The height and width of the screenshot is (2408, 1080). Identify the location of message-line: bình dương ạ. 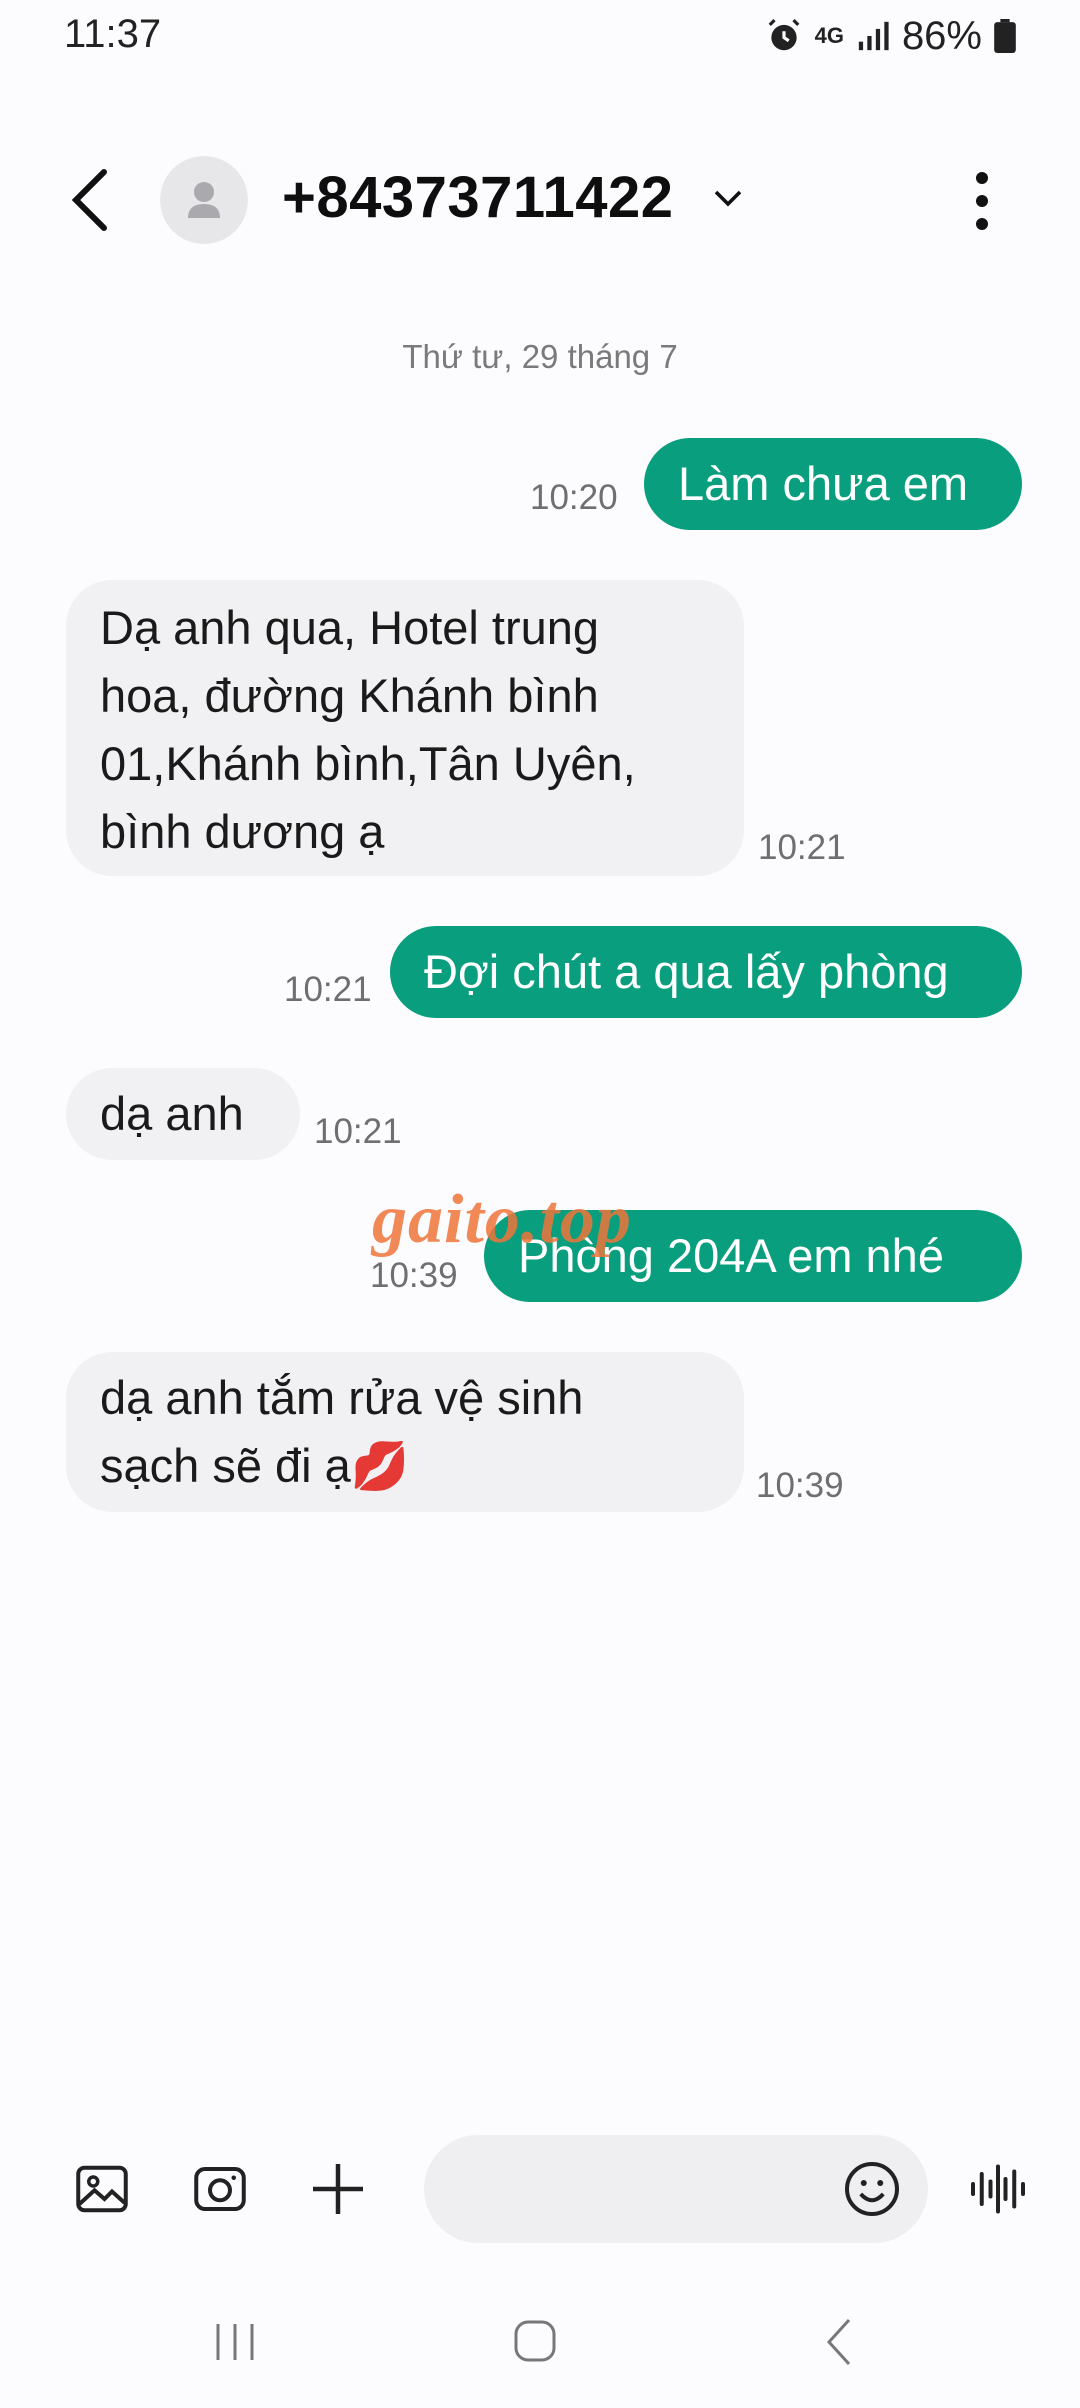
(242, 831).